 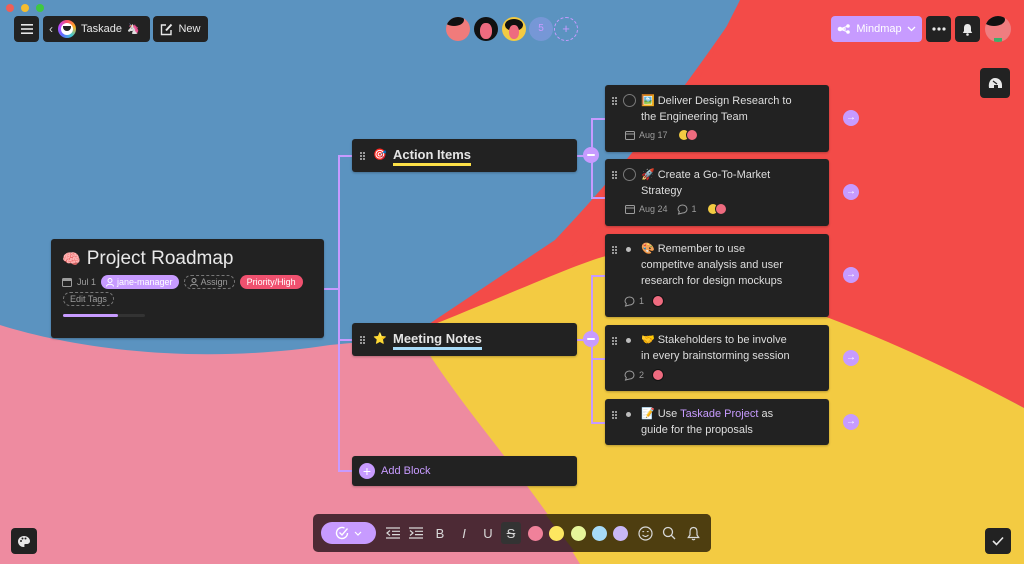 I want to click on reminder-button, so click(x=693, y=533).